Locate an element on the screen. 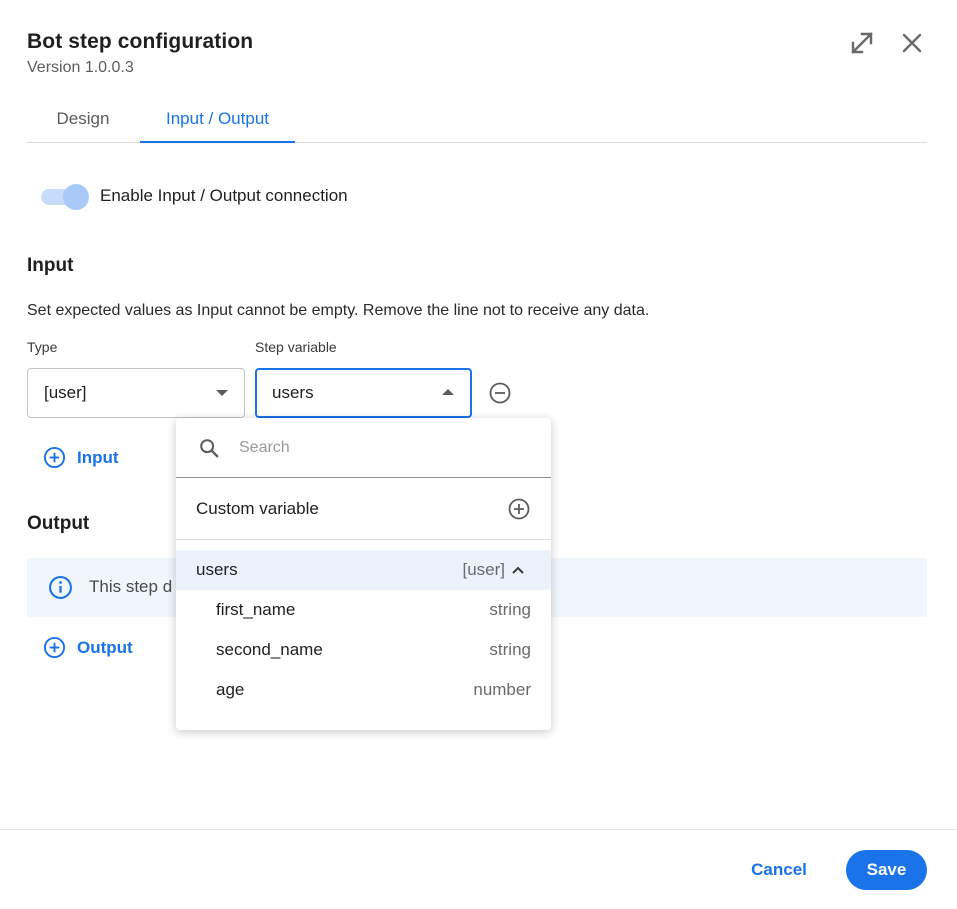 The width and height of the screenshot is (957, 909). dialog-title: Bot step configuration is located at coordinates (140, 41).